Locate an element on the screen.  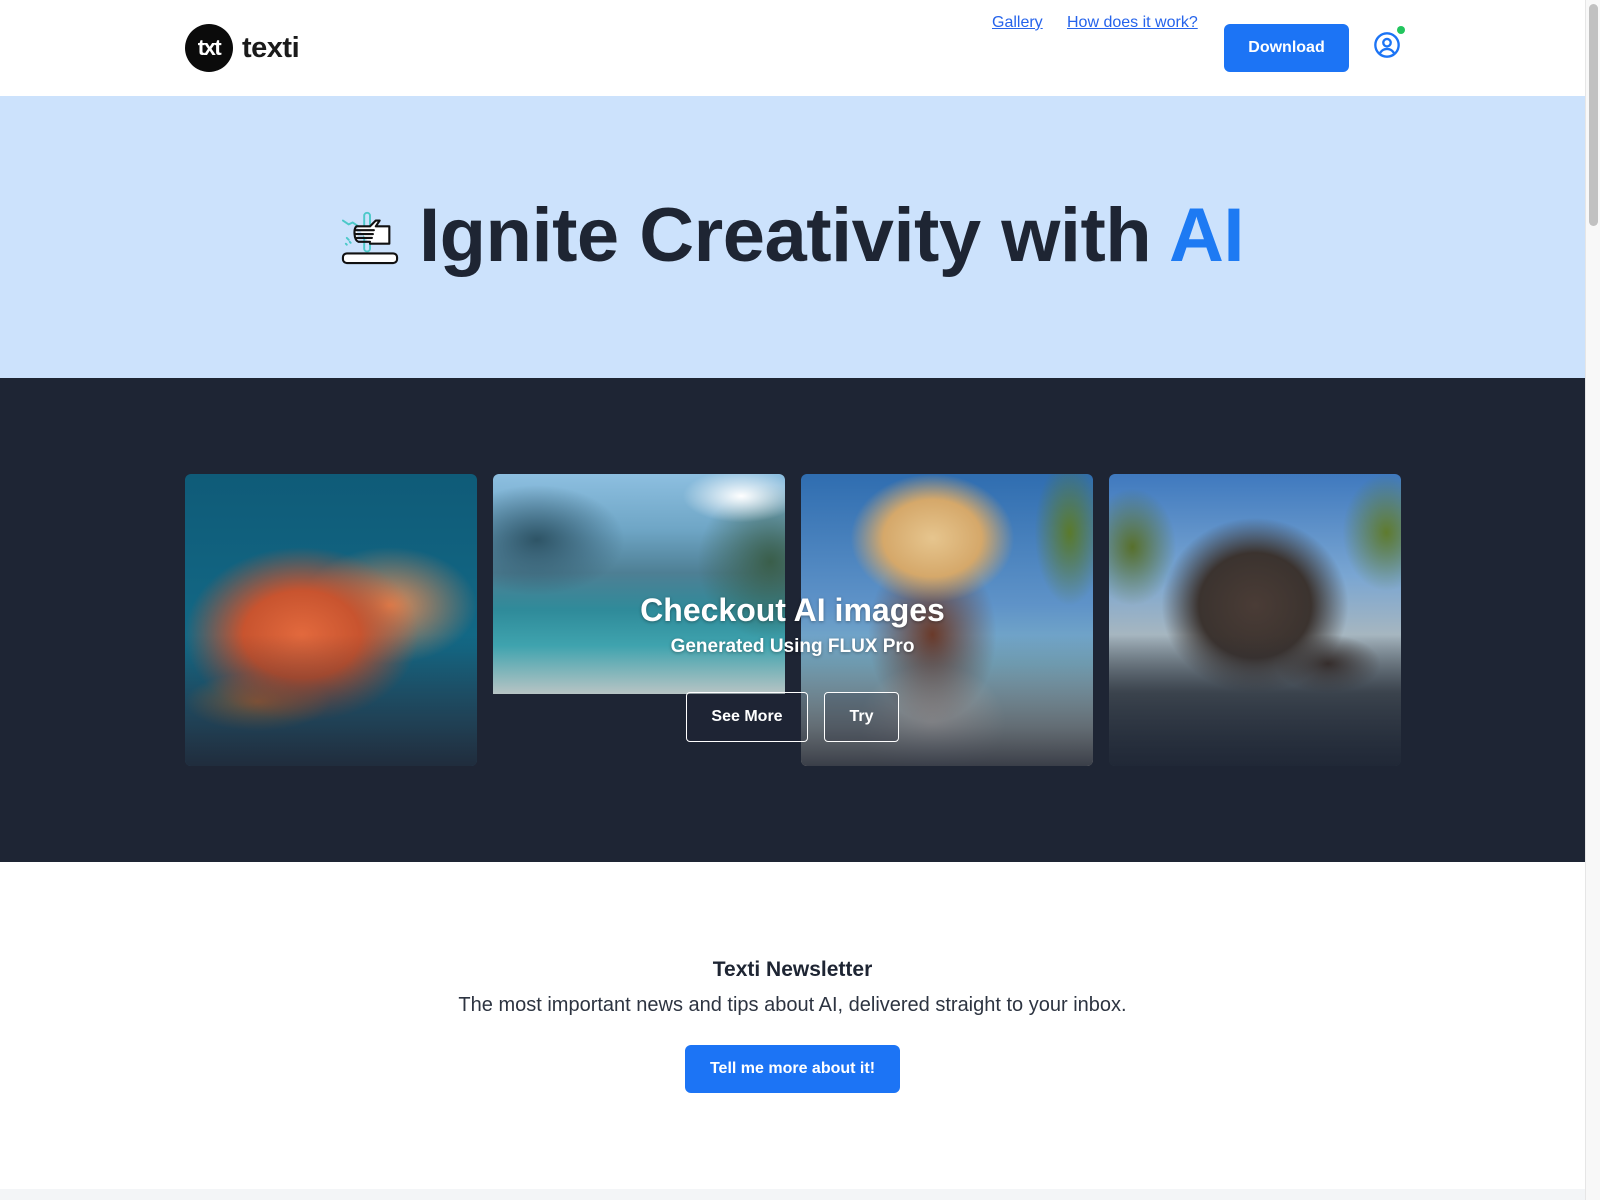
newsletter-title: Texti Newsletter is located at coordinates (792, 969).